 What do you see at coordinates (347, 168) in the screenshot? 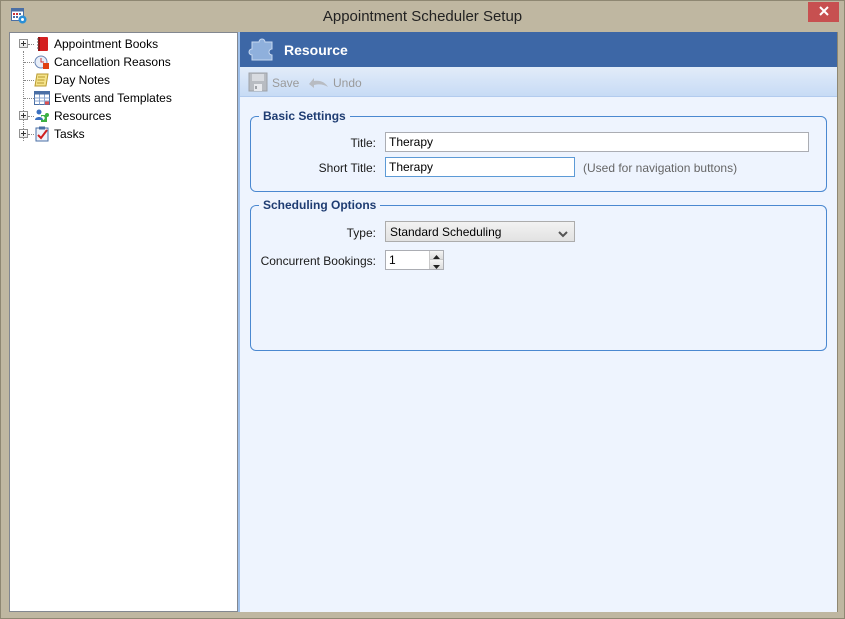
I see `short-title-label: Short Title:` at bounding box center [347, 168].